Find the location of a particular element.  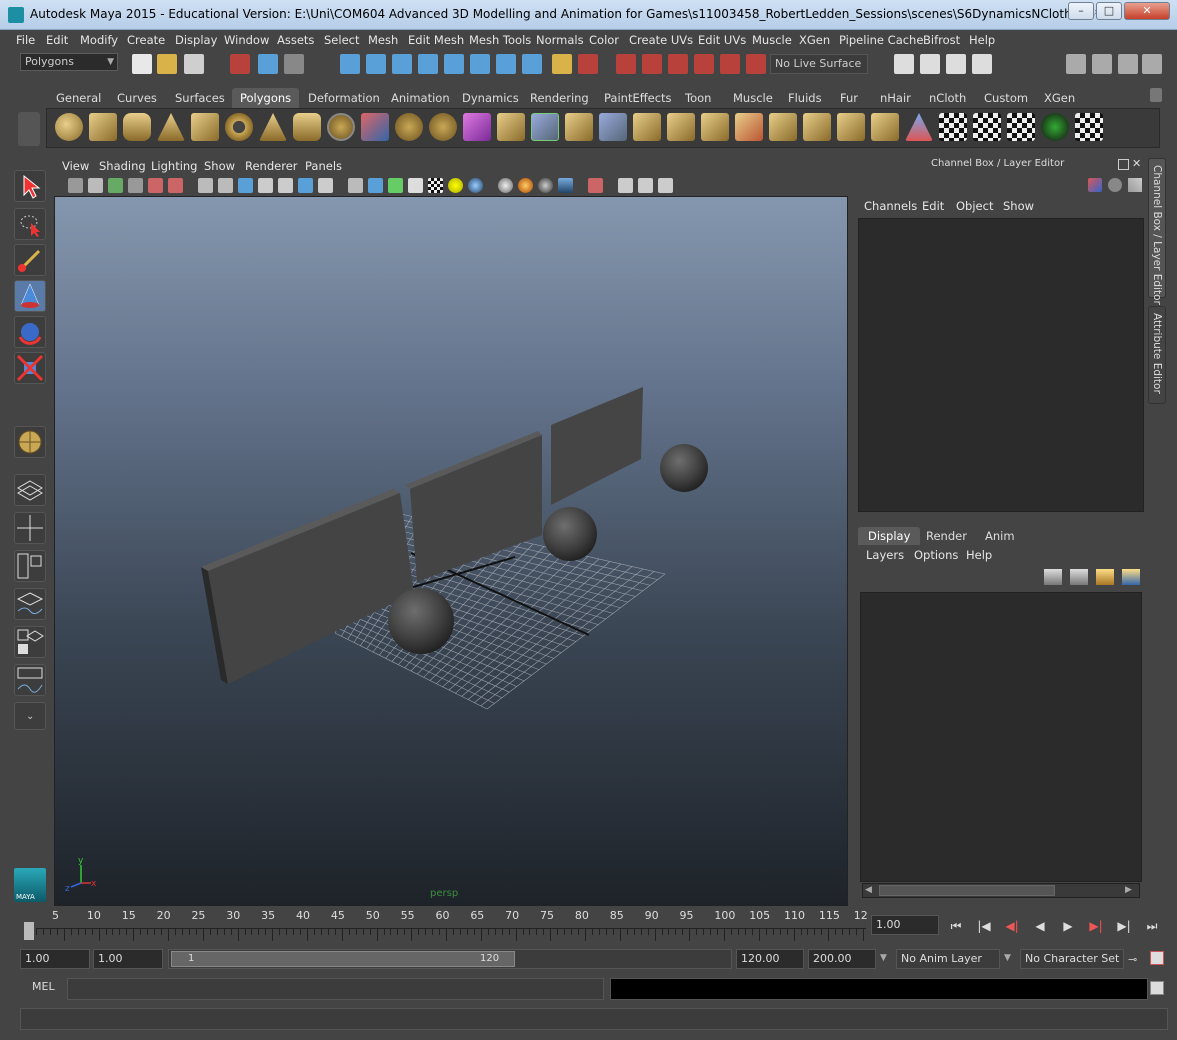

scroll-left-button: ◀ is located at coordinates (868, 890).